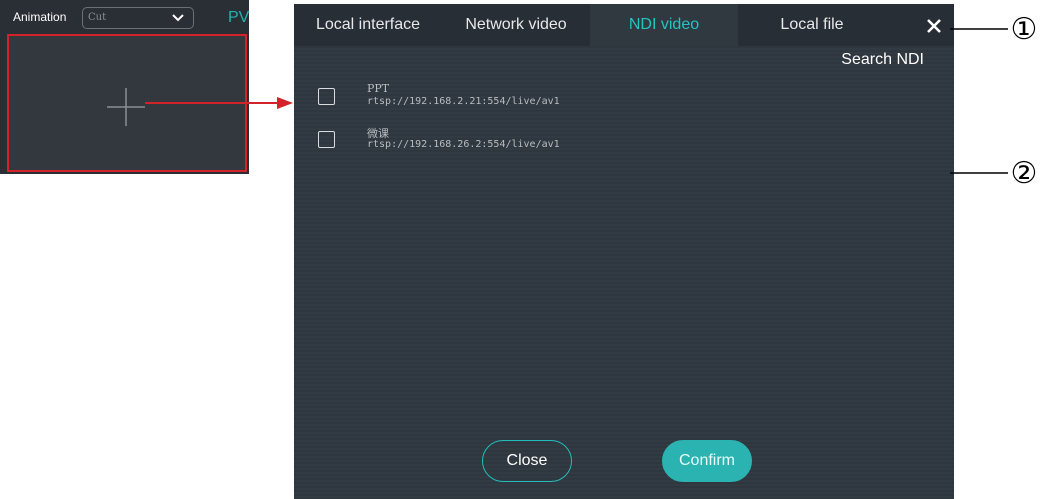  I want to click on tab-local-interface: Local interface, so click(368, 25).